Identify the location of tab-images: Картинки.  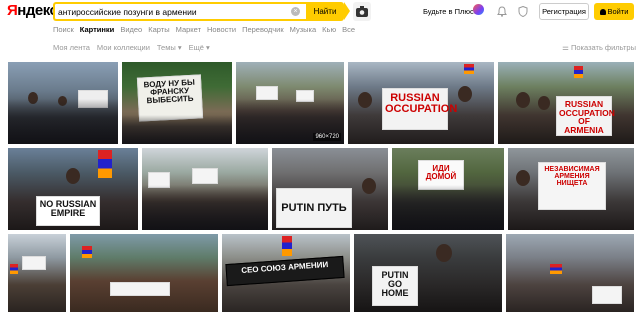
(97, 29).